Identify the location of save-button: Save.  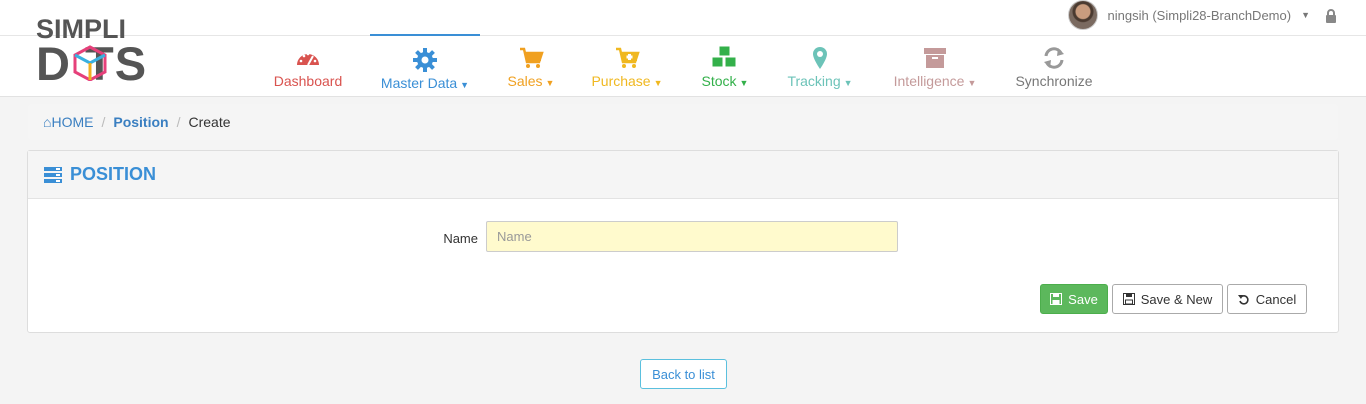
(1074, 299).